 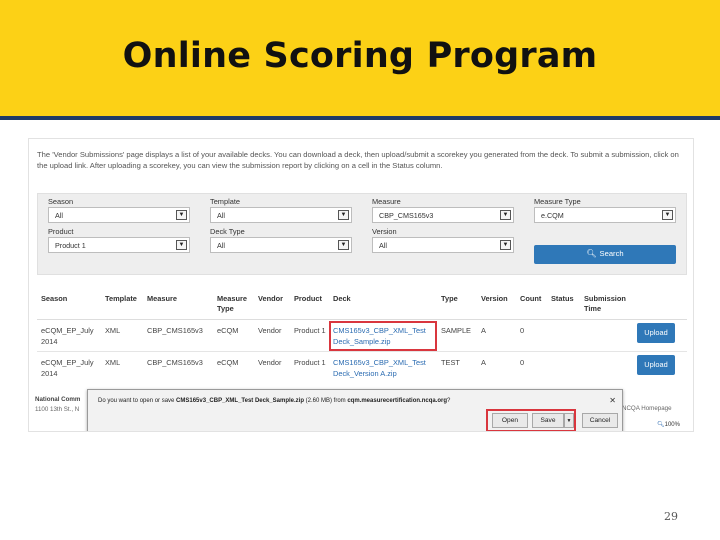 I want to click on product-select: Product 1 ▼, so click(x=119, y=245).